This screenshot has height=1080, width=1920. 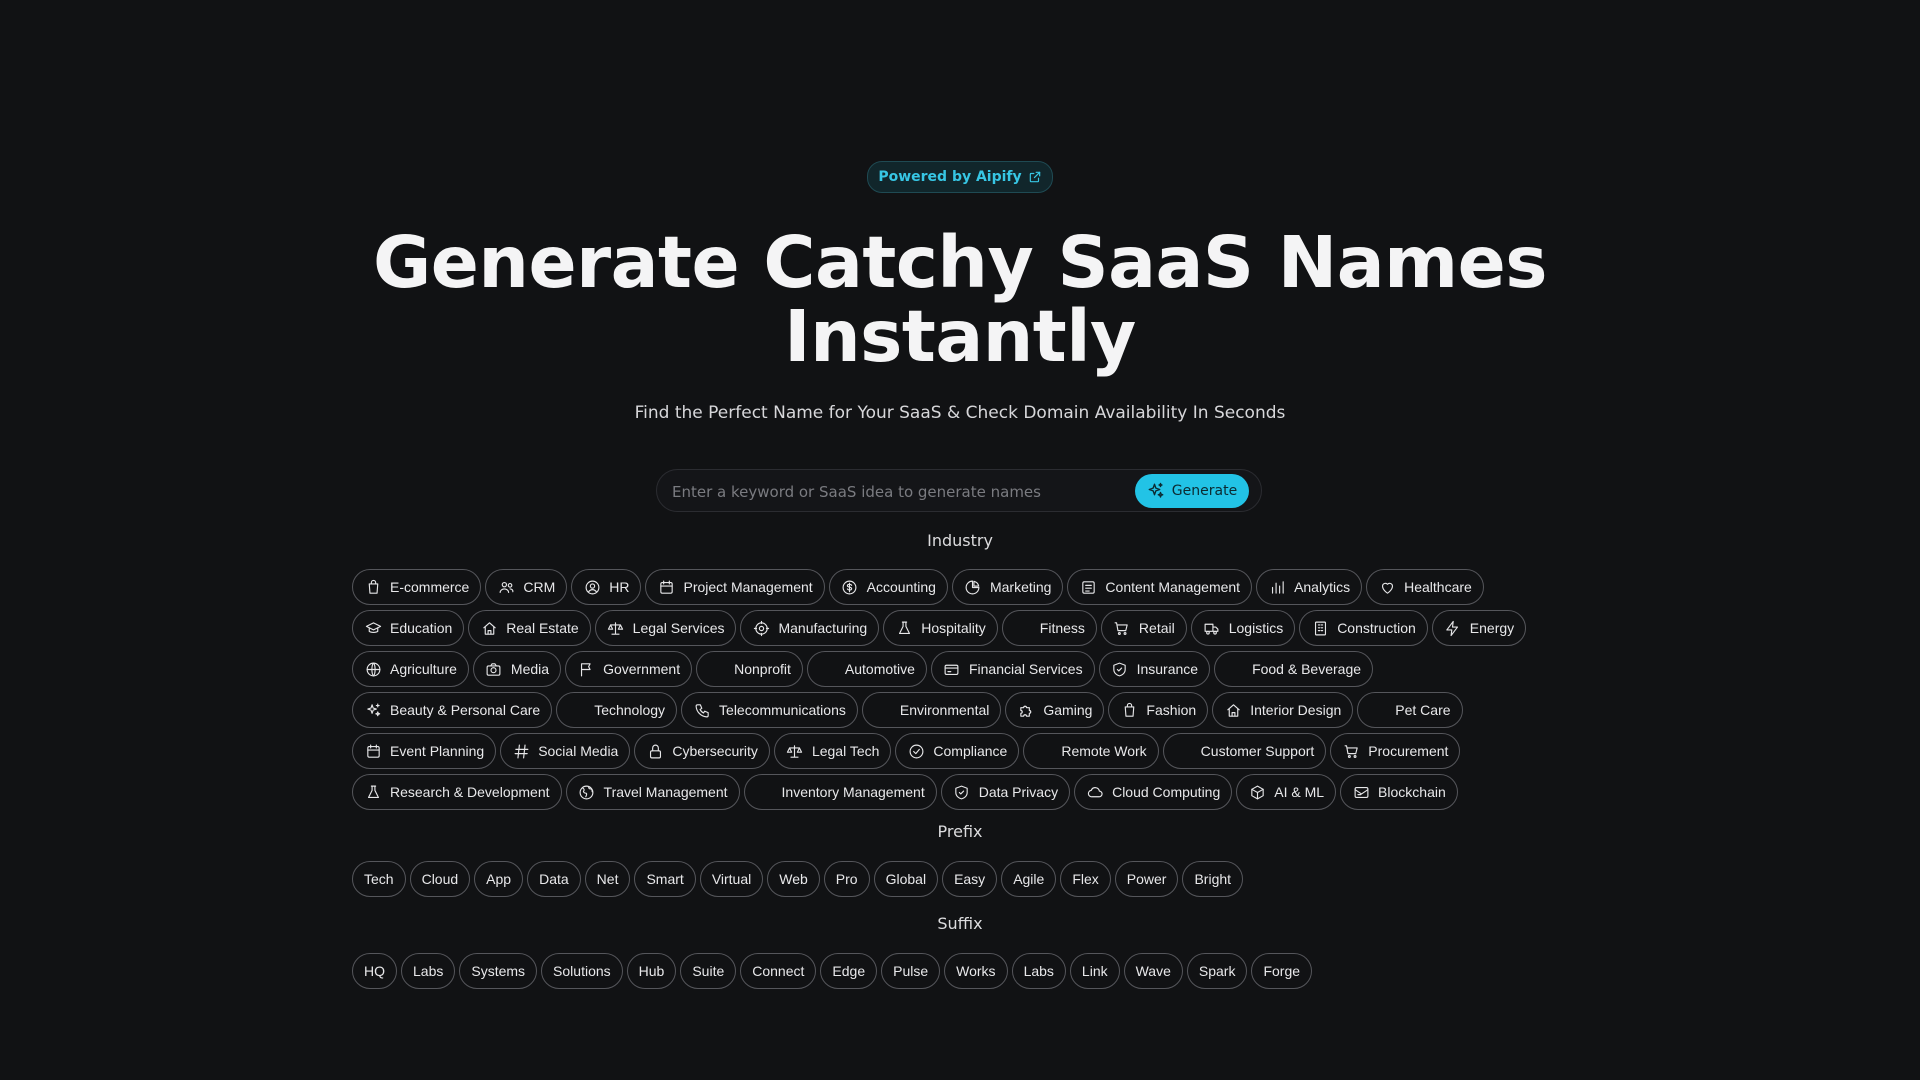 I want to click on industry-chip-media: Media, so click(x=517, y=669).